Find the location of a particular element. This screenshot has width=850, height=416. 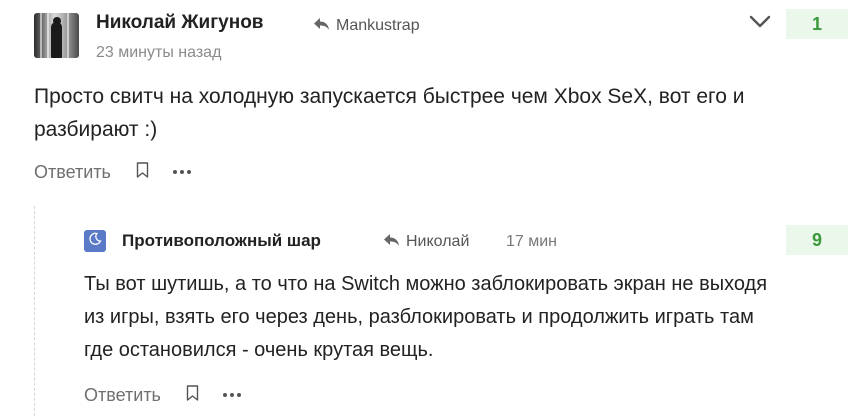

chevron-down-icon is located at coordinates (760, 24).